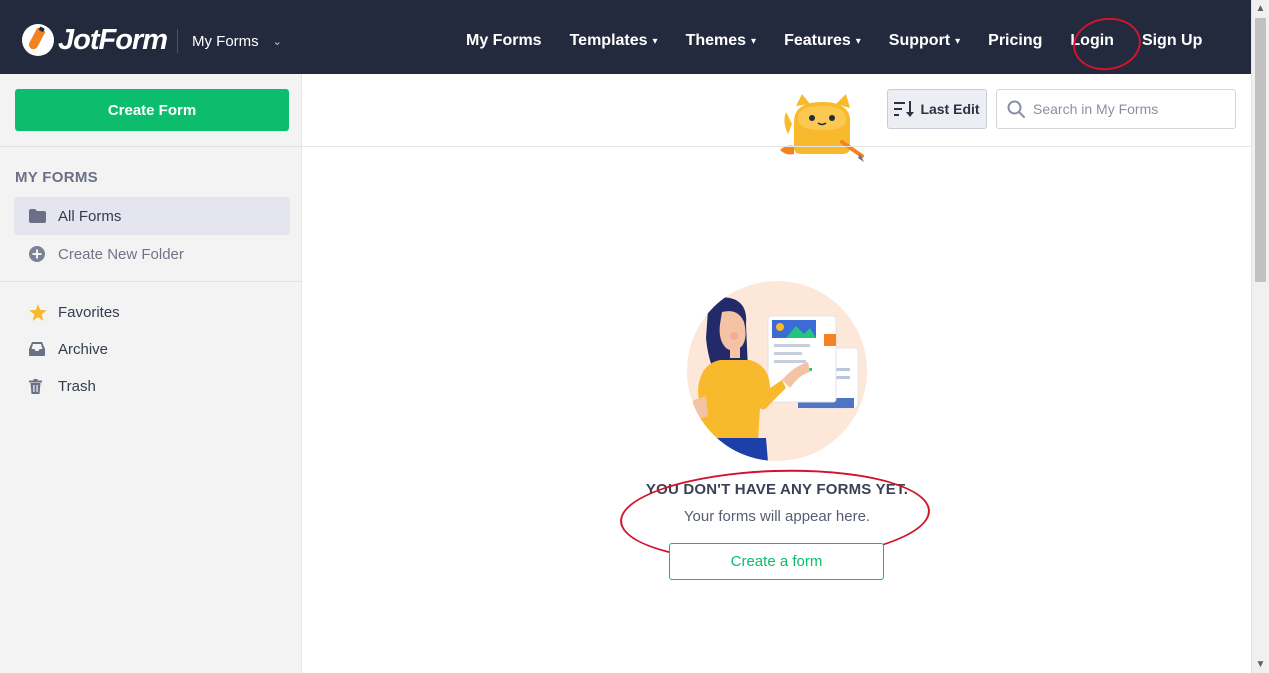 The height and width of the screenshot is (673, 1269). I want to click on empty-state-title: YOU DON'T HAVE ANY FORMS YET., so click(777, 489).